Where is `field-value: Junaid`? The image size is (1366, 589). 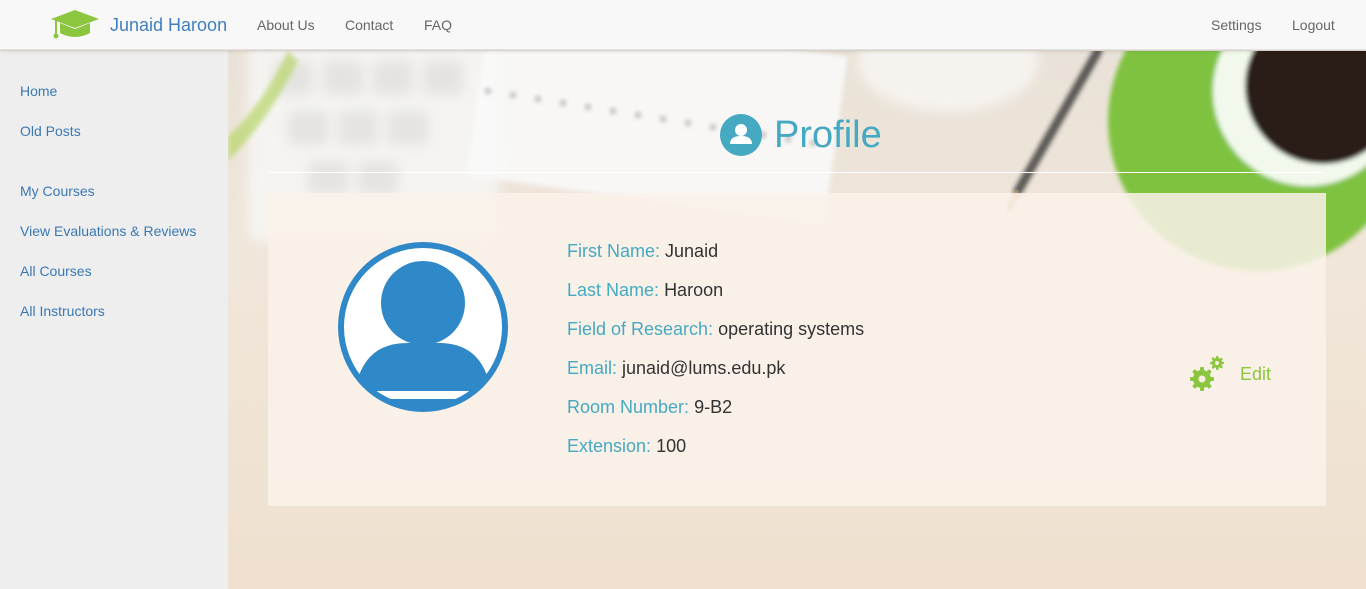
field-value: Junaid is located at coordinates (692, 251).